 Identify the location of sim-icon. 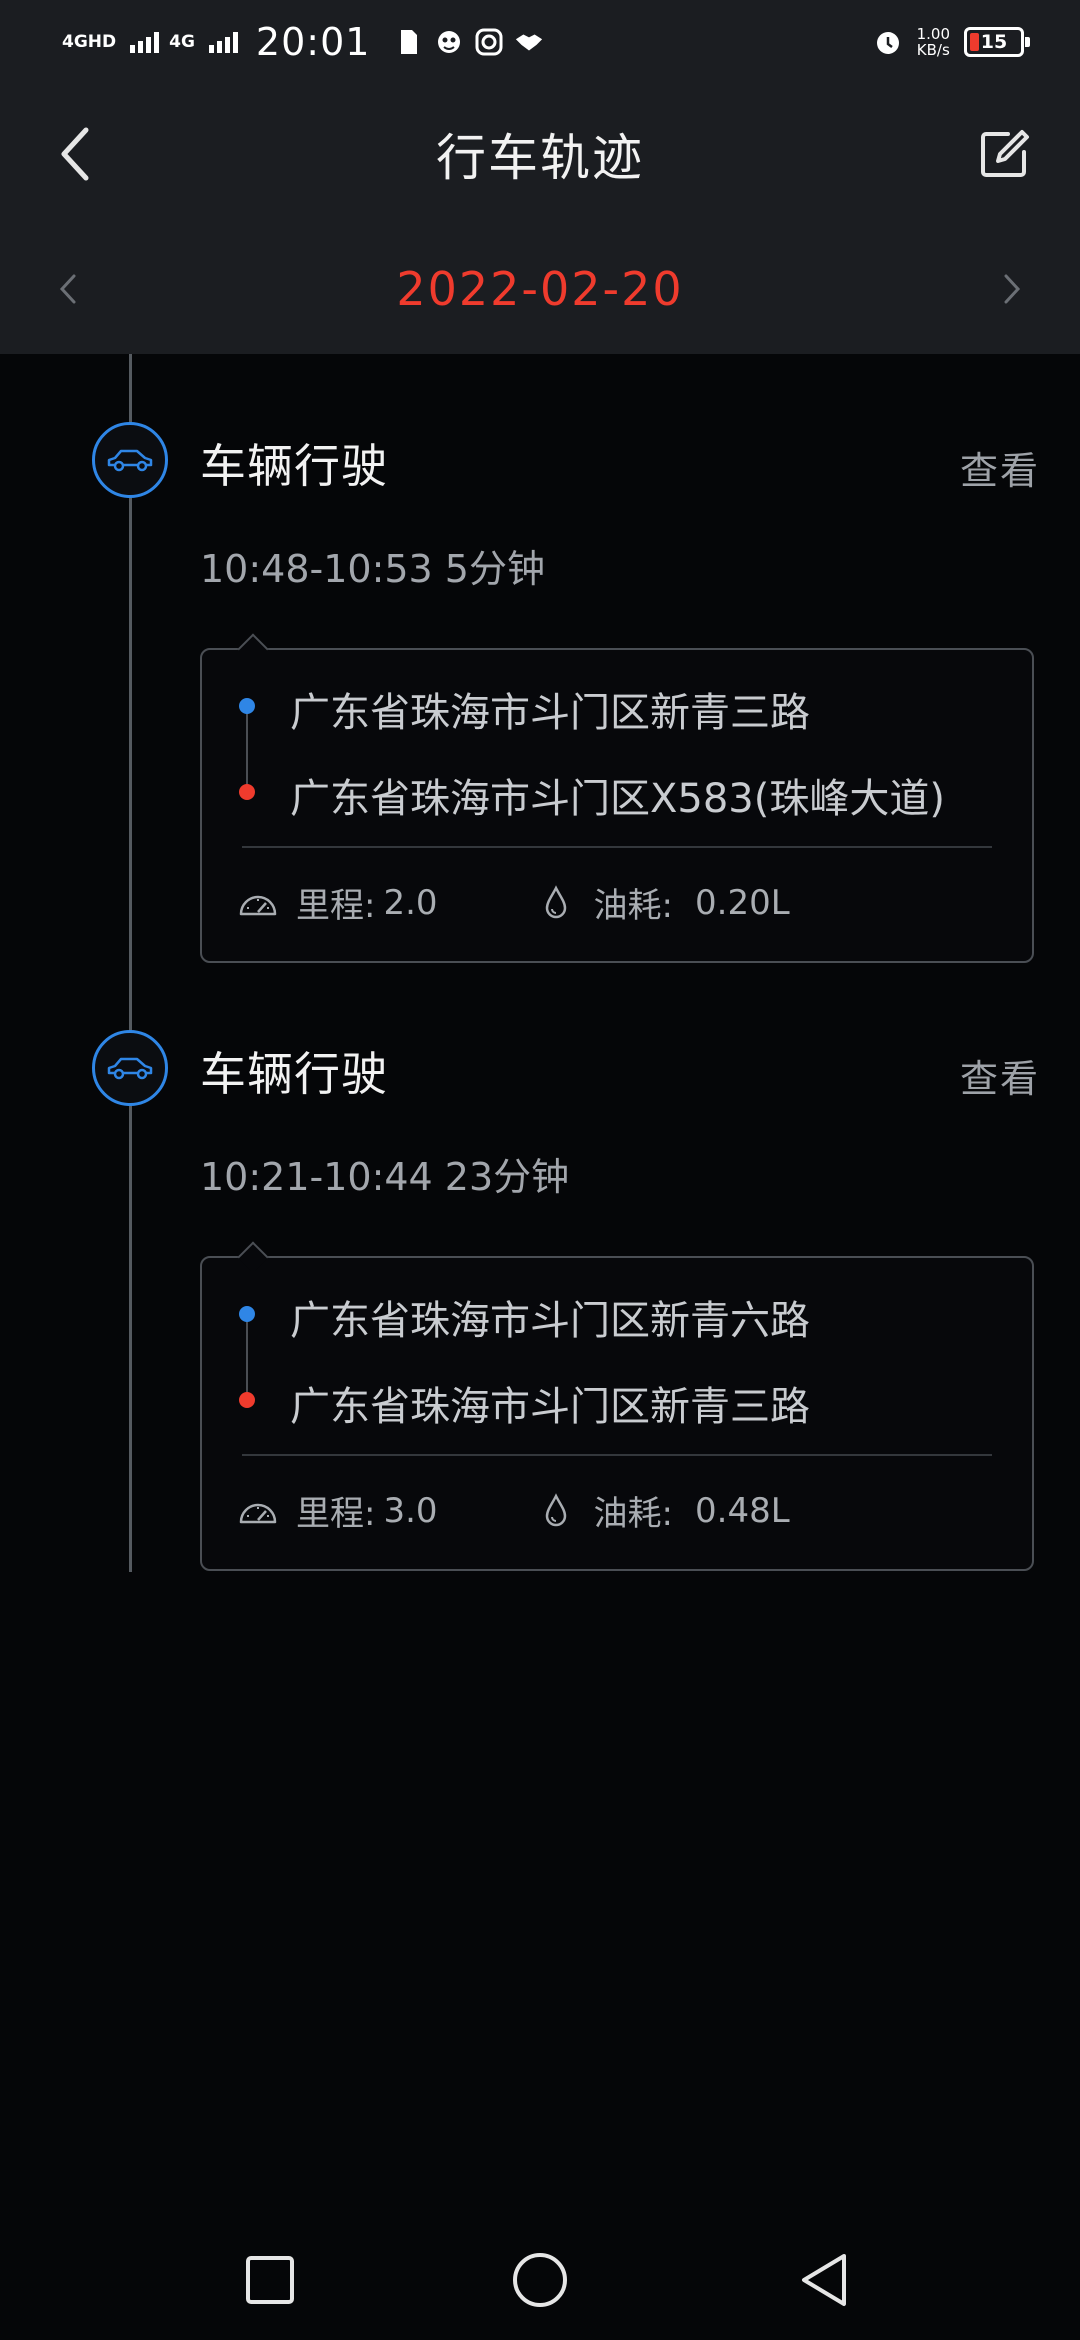
(409, 42).